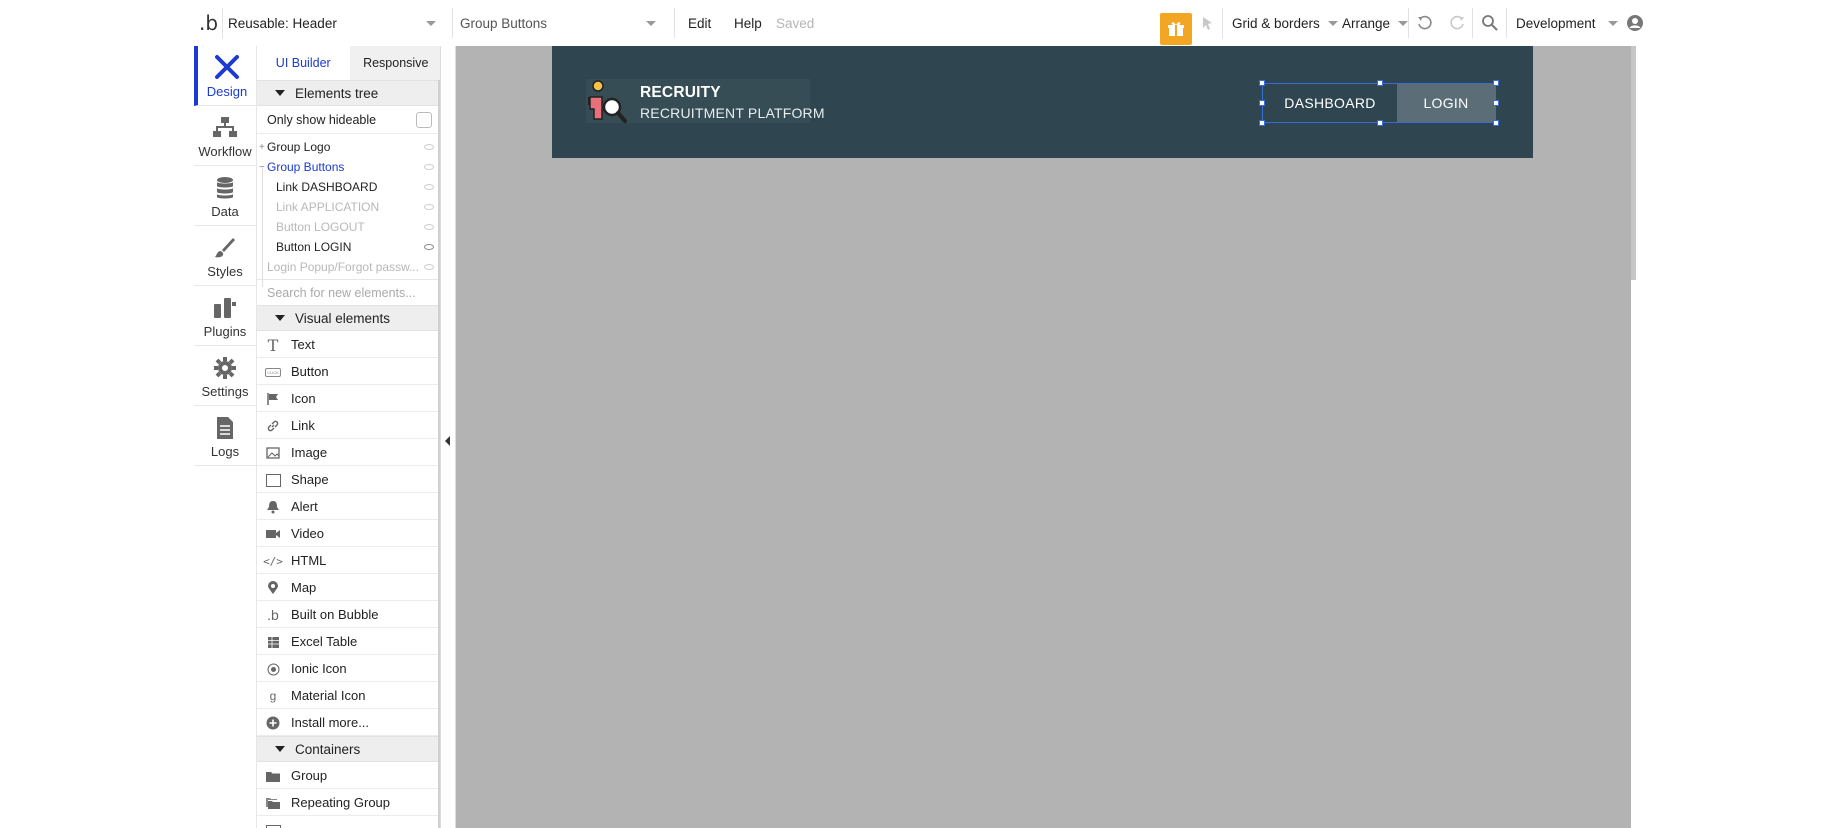 The image size is (1830, 828). I want to click on nav-settings: Settings, so click(225, 376).